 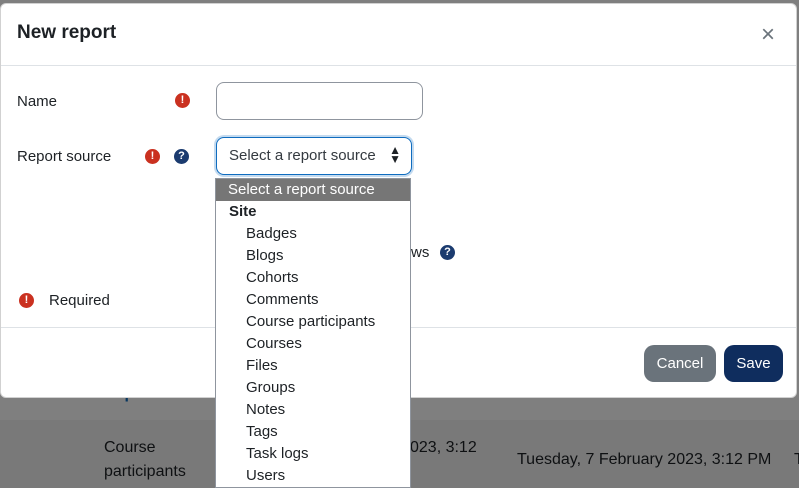 I want to click on option-cohorts: Cohorts, so click(x=313, y=278).